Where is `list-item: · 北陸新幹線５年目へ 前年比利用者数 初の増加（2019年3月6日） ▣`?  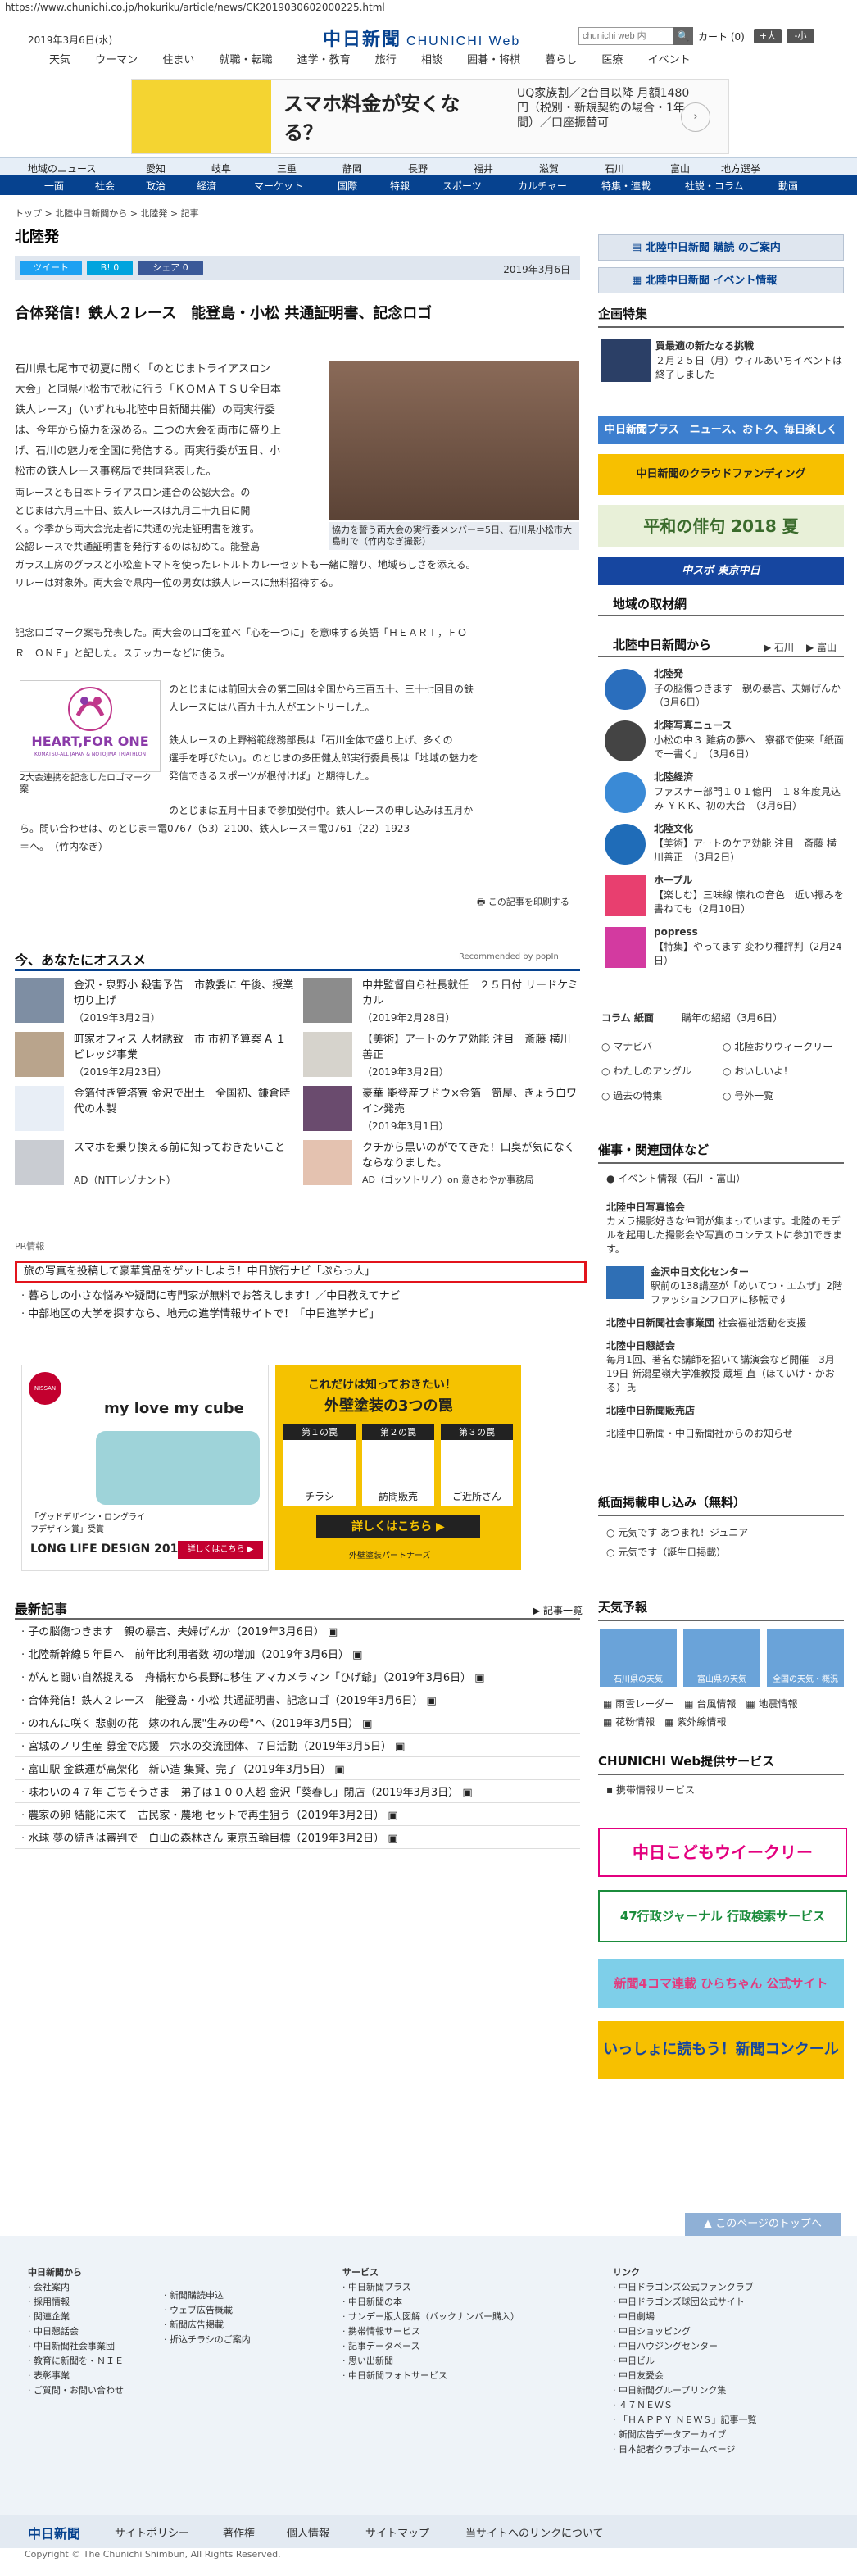
list-item: · 北陸新幹線５年目へ 前年比利用者数 初の増加（2019年3月6日） ▣ is located at coordinates (297, 1653).